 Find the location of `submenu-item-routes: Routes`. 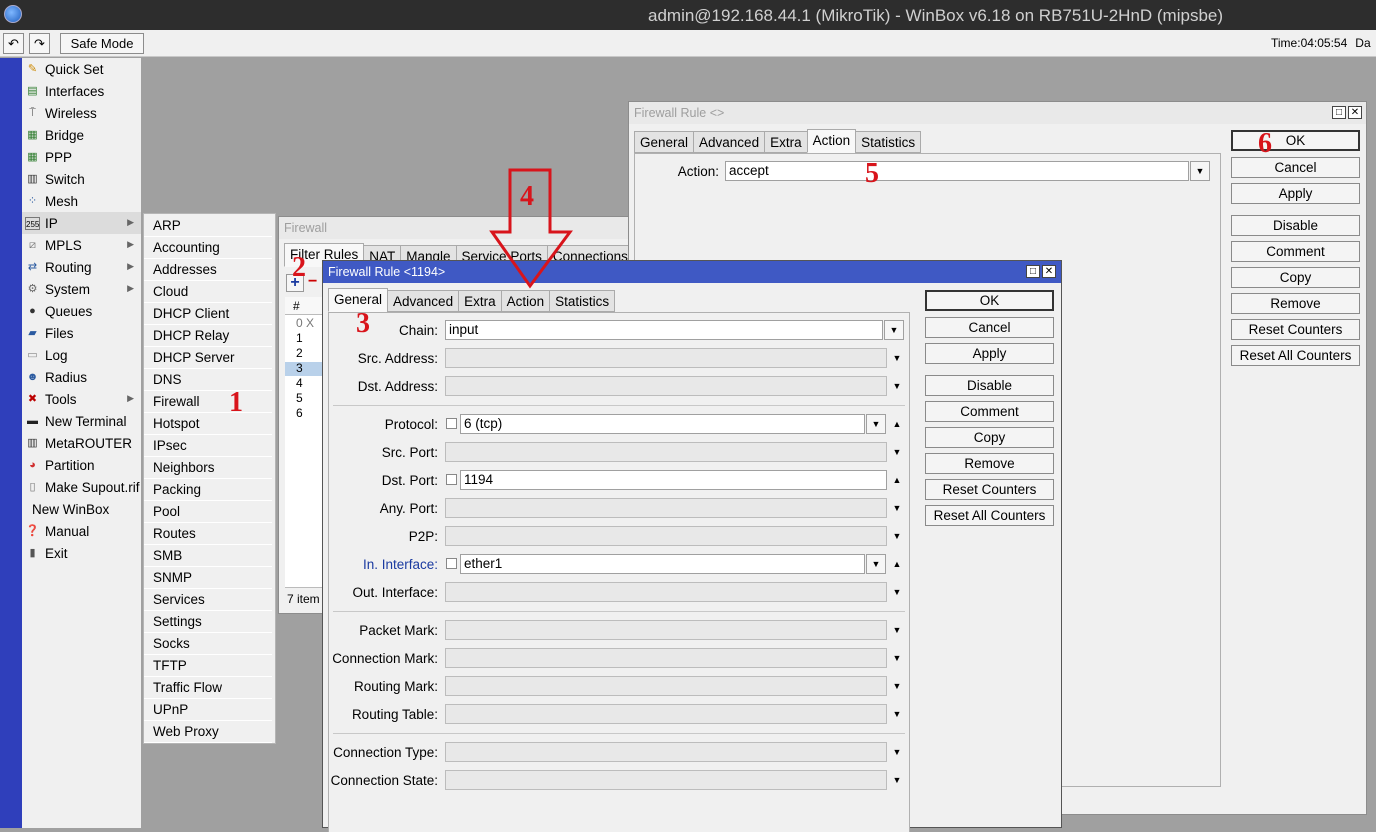

submenu-item-routes: Routes is located at coordinates (208, 534).